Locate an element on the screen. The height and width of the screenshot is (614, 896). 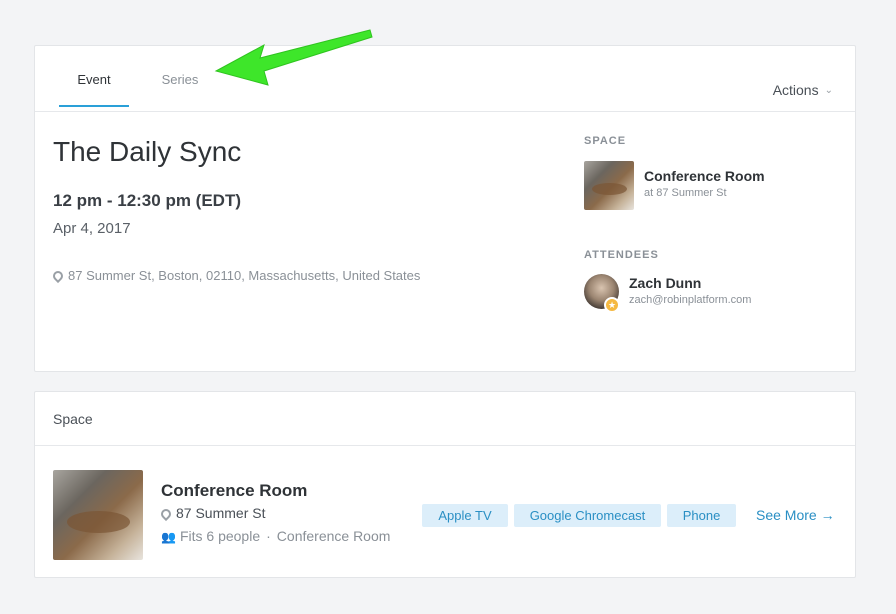
space-section-label: SPACE is located at coordinates (605, 141).